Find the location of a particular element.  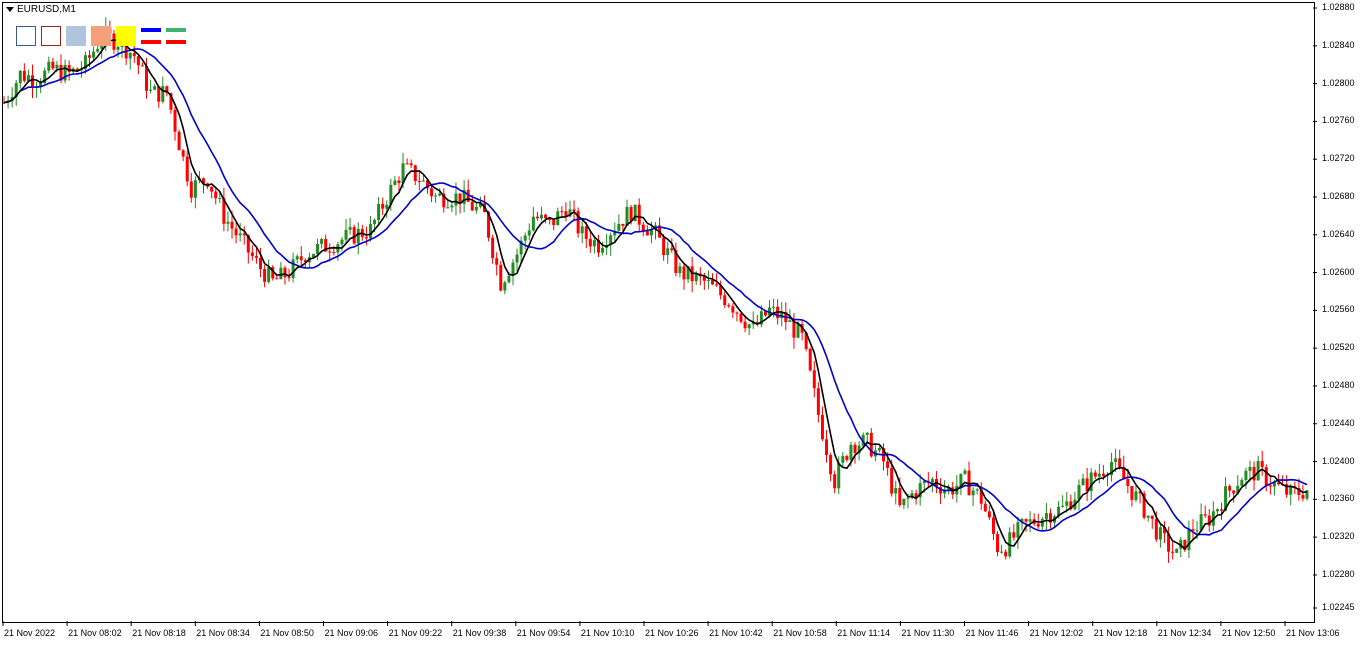

time-tick-label: 21 Nov 10:42 is located at coordinates (736, 633).